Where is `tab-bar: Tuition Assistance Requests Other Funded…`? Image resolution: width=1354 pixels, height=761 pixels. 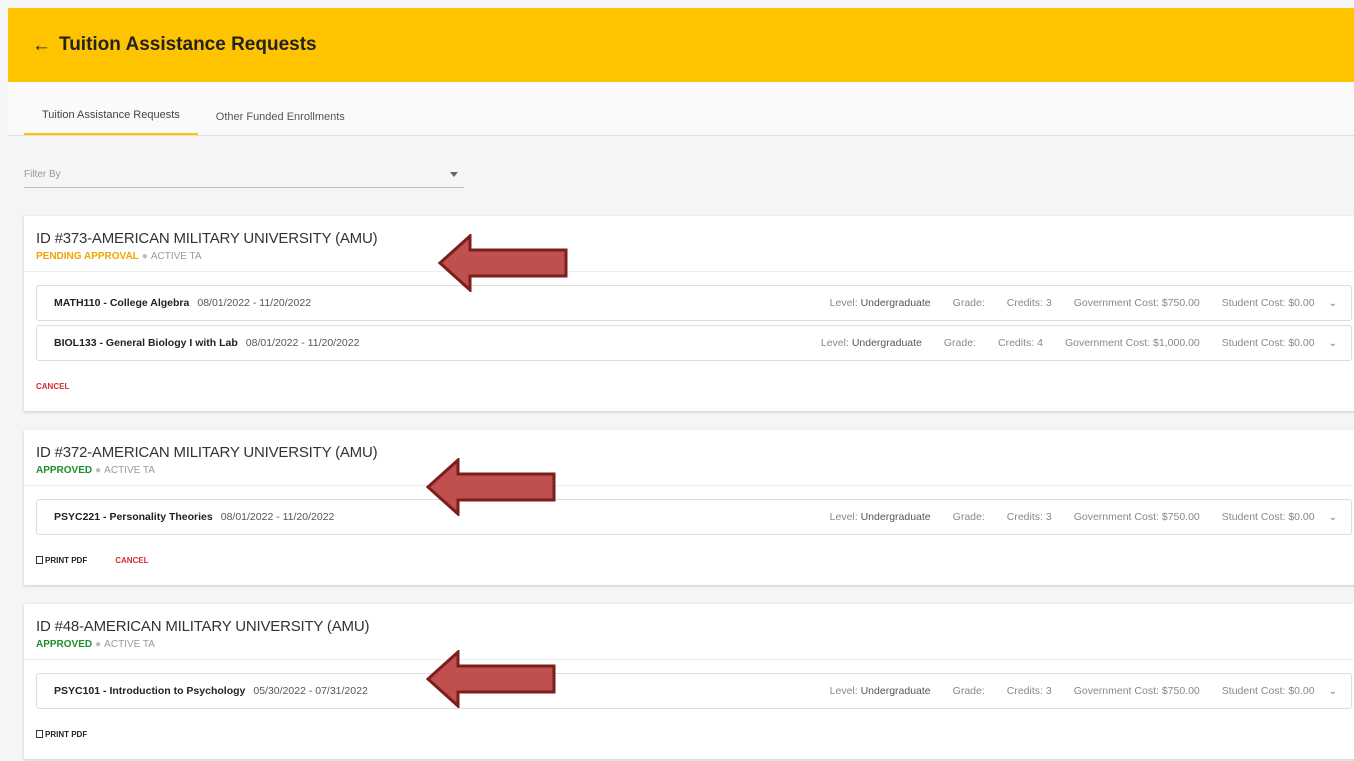 tab-bar: Tuition Assistance Requests Other Funded… is located at coordinates (681, 109).